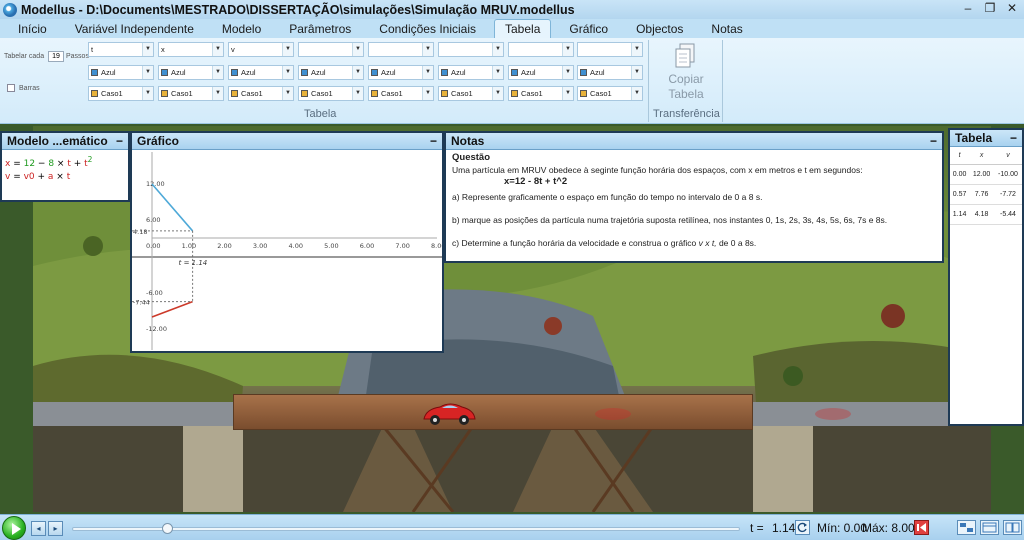 The image size is (1024, 540). I want to click on tab-inicio: Início, so click(32, 29).